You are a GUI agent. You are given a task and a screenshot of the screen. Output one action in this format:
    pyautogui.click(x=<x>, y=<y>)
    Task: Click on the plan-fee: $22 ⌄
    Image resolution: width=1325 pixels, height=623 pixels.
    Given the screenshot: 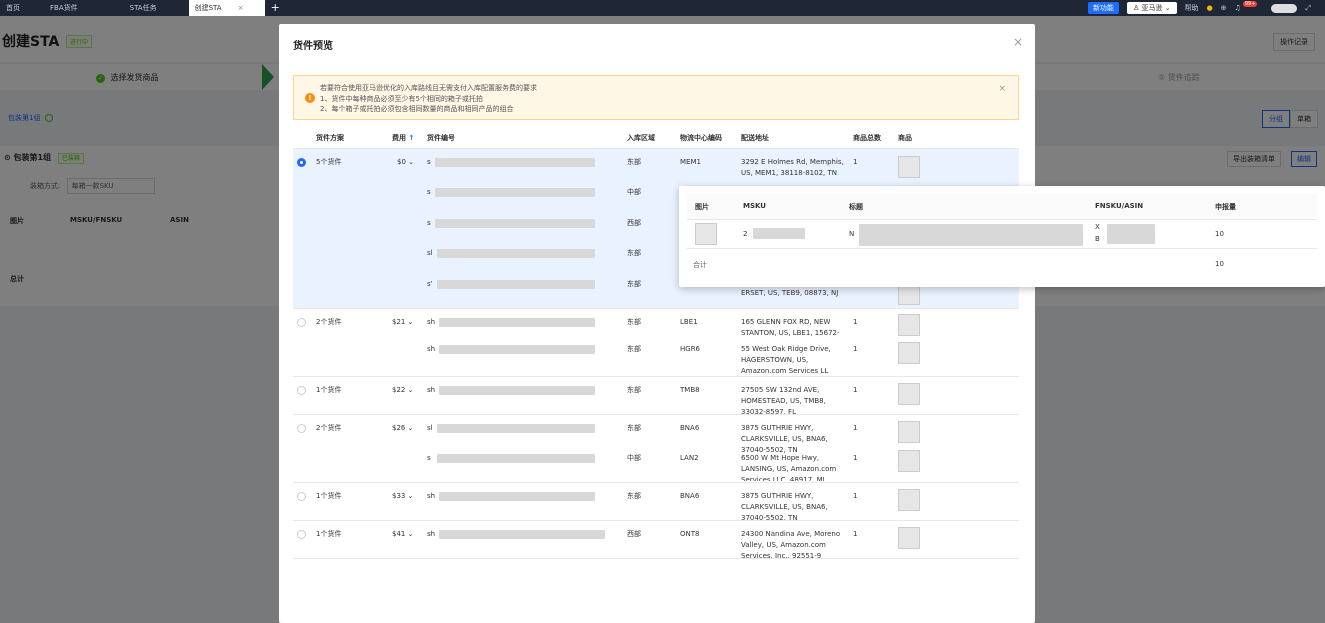 What is the action you would take?
    pyautogui.click(x=402, y=390)
    